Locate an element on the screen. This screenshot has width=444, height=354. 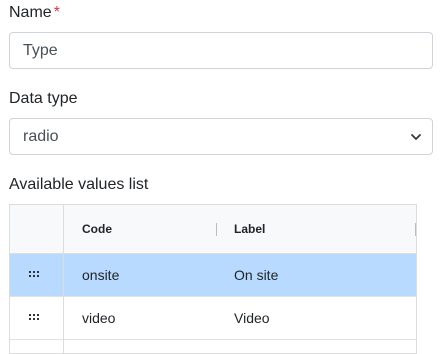
name-label: Name * is located at coordinates (34, 13).